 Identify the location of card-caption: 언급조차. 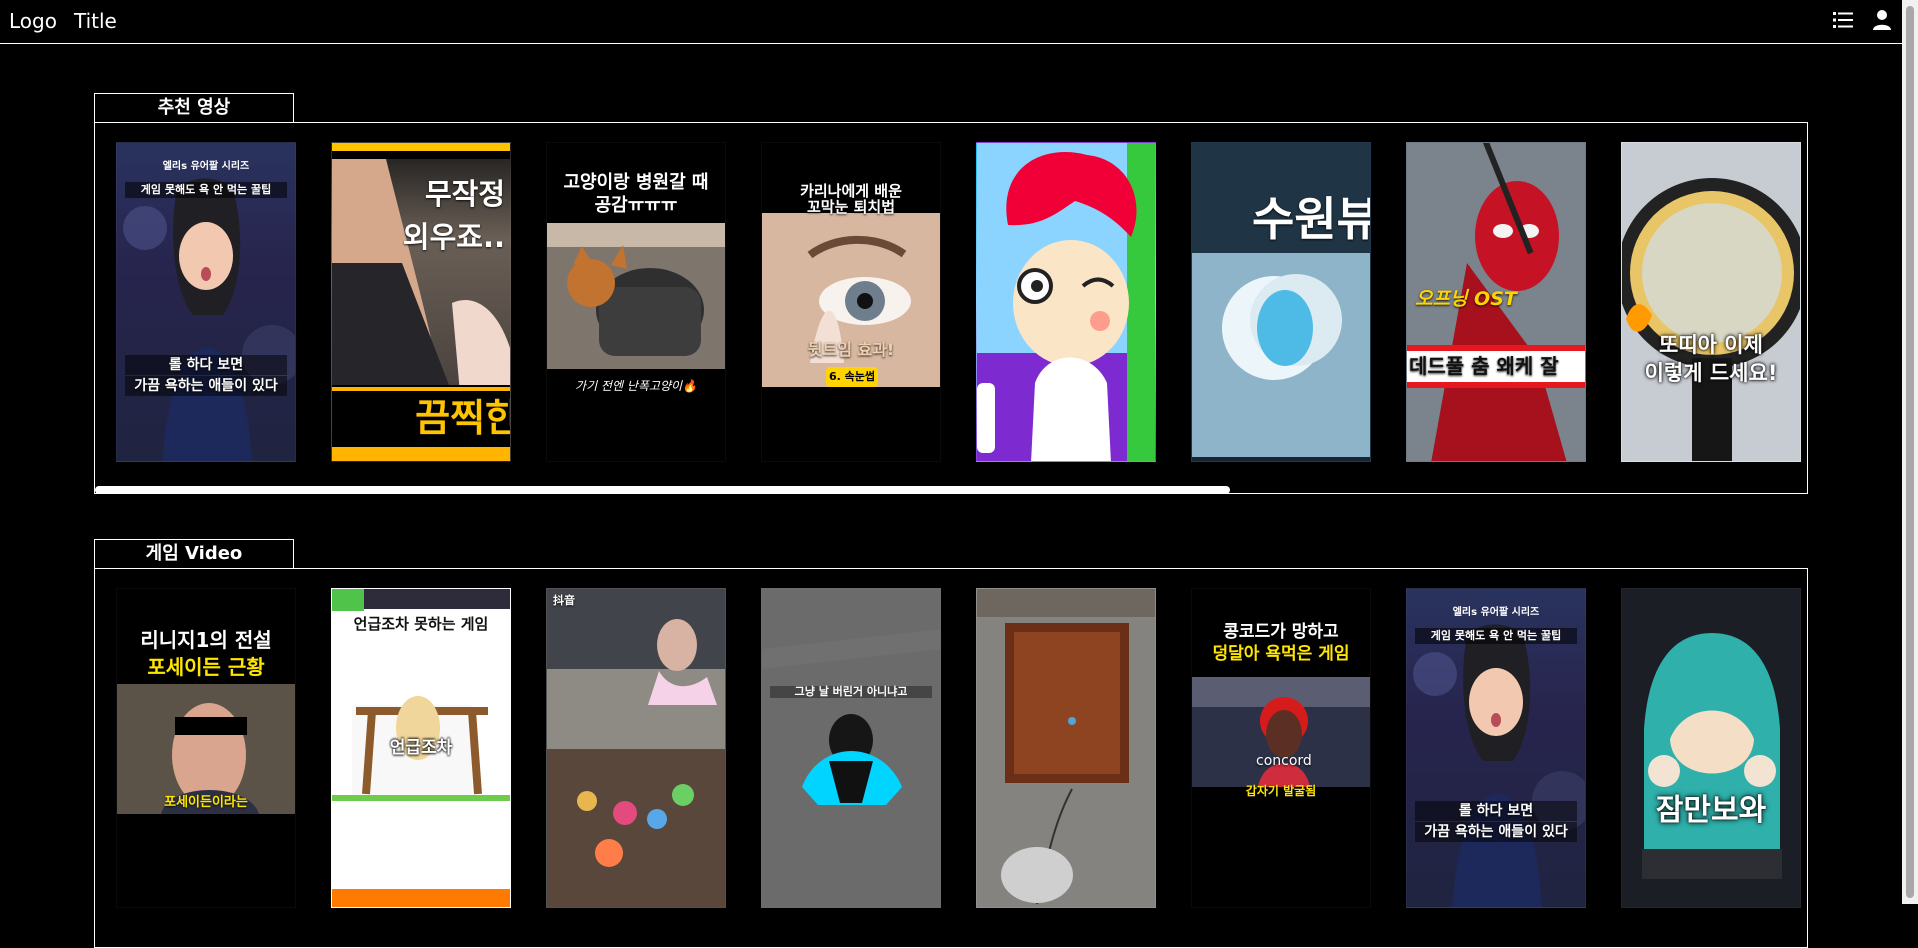
(421, 748).